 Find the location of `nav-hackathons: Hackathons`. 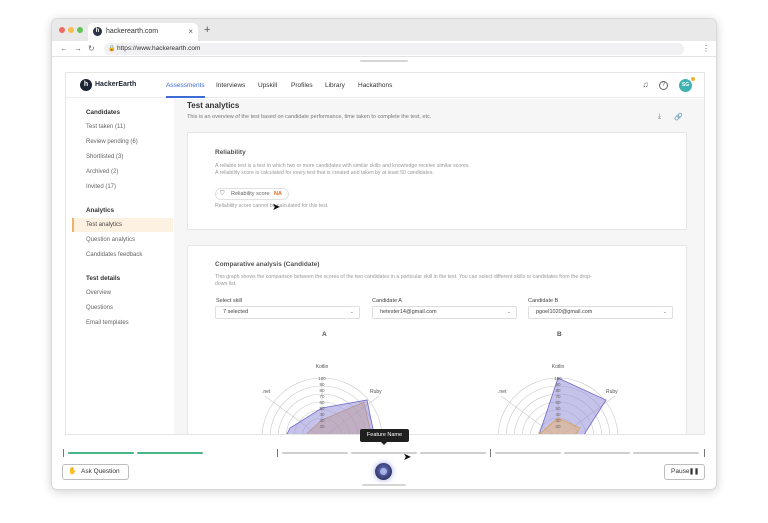

nav-hackathons: Hackathons is located at coordinates (375, 85).